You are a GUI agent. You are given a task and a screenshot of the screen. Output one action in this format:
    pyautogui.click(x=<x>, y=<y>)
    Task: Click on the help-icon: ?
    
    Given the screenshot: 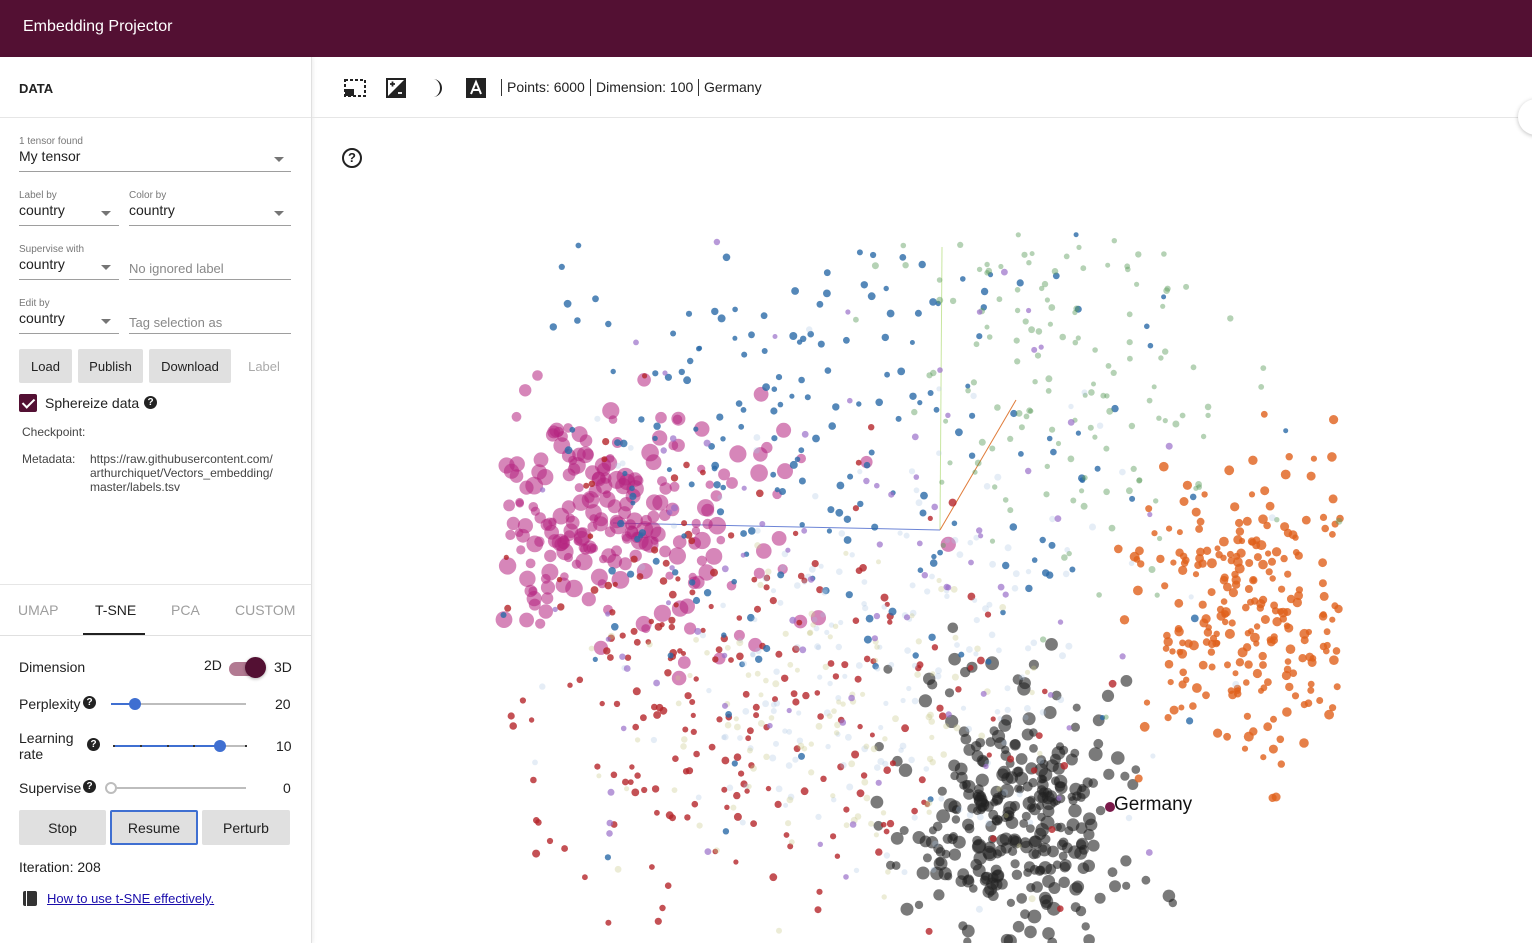 What is the action you would take?
    pyautogui.click(x=150, y=402)
    